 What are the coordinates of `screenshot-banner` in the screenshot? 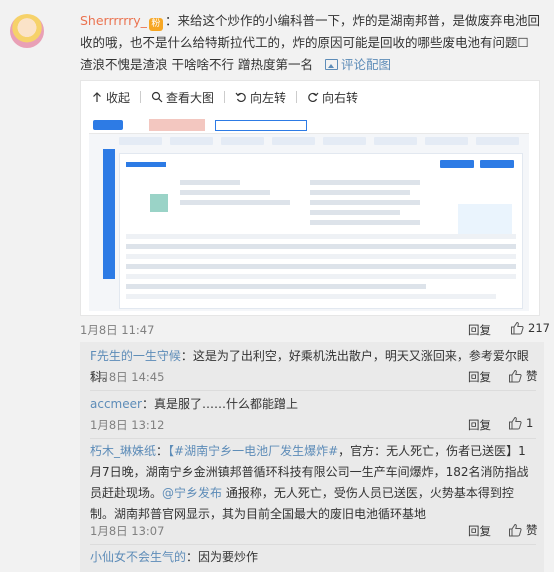 It's located at (177, 125).